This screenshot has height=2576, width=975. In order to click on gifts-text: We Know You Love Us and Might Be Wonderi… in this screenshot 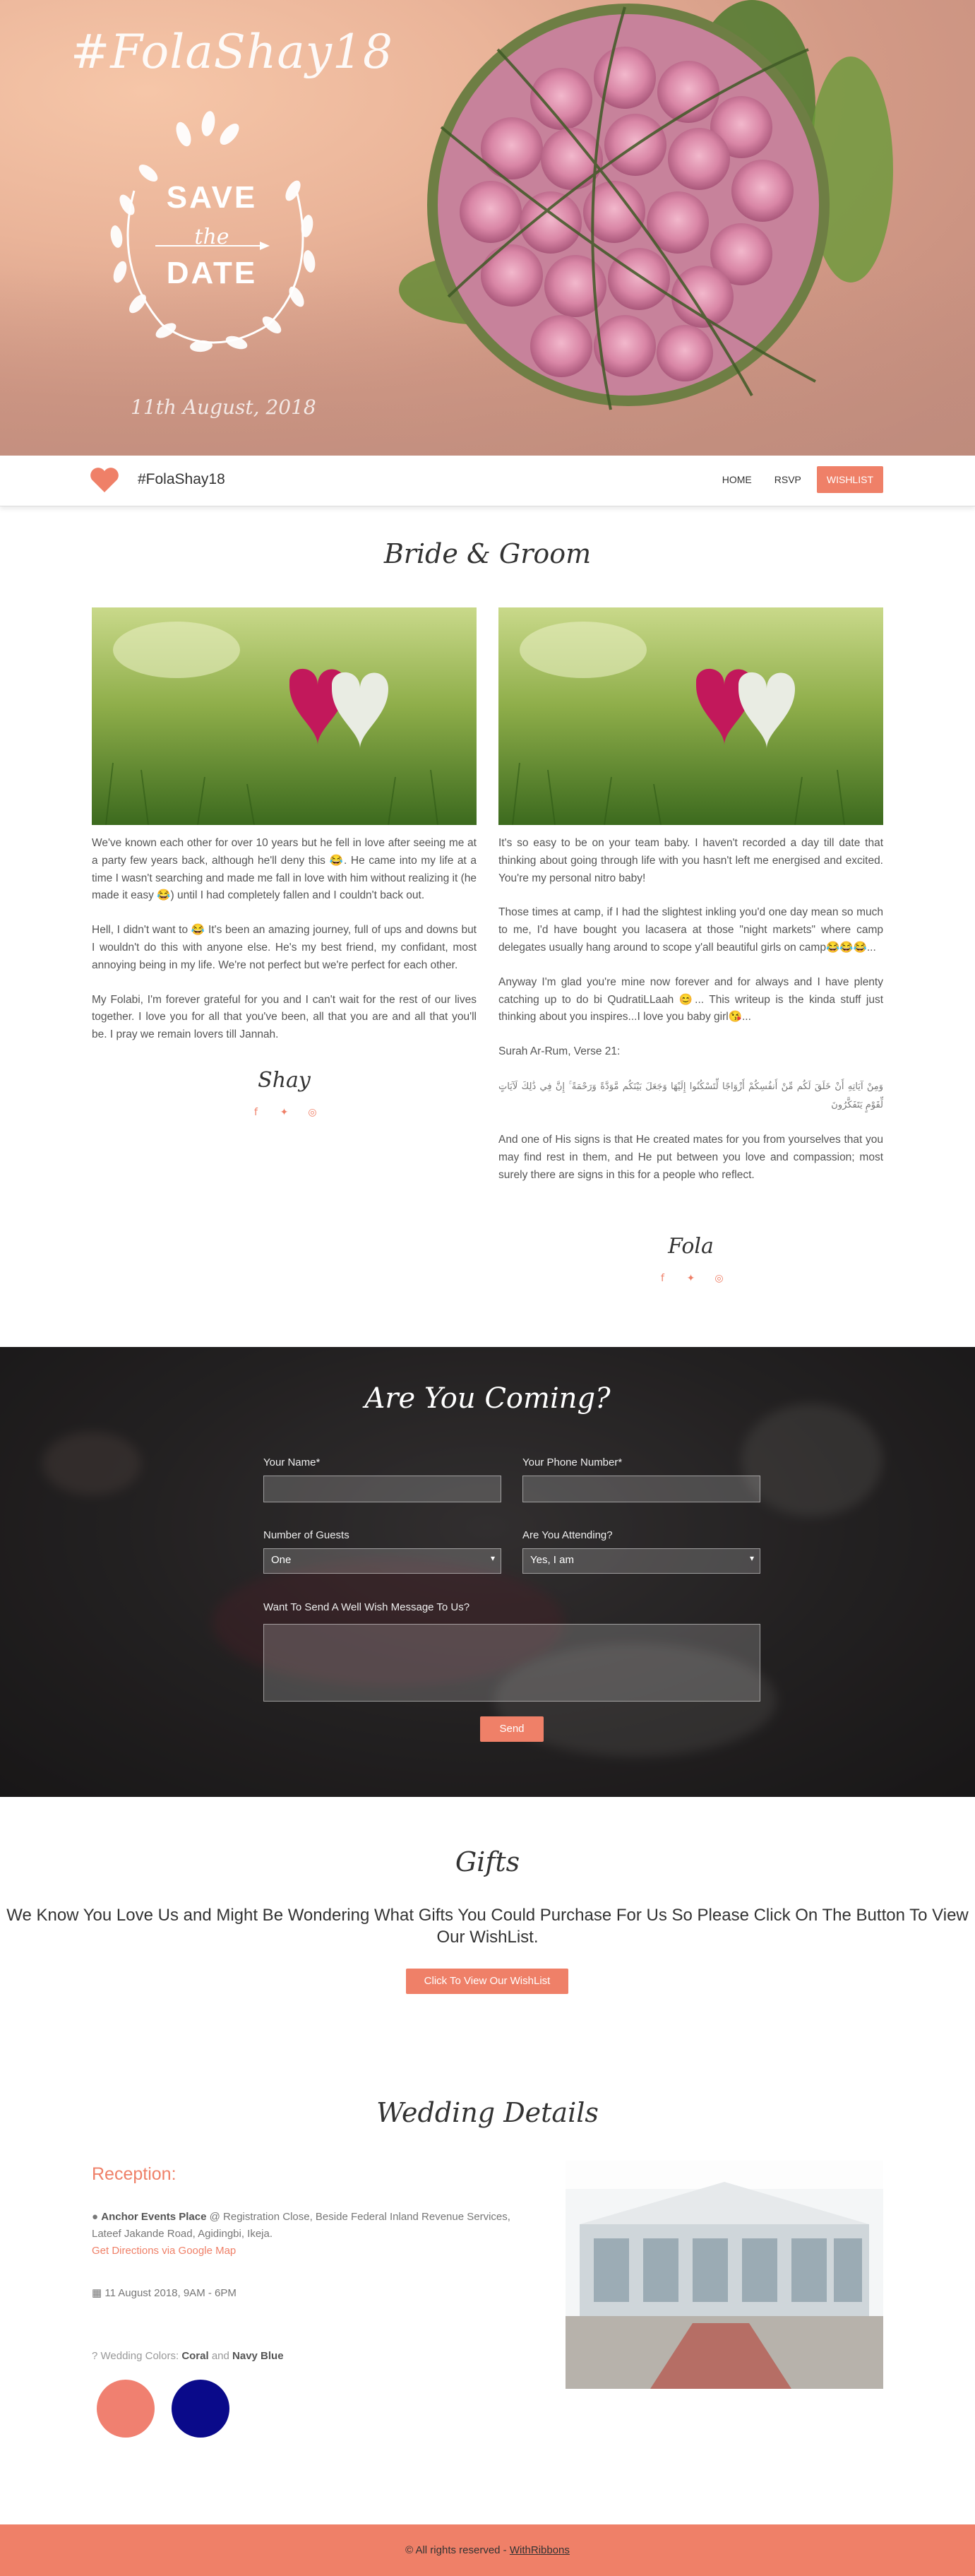, I will do `click(487, 1926)`.